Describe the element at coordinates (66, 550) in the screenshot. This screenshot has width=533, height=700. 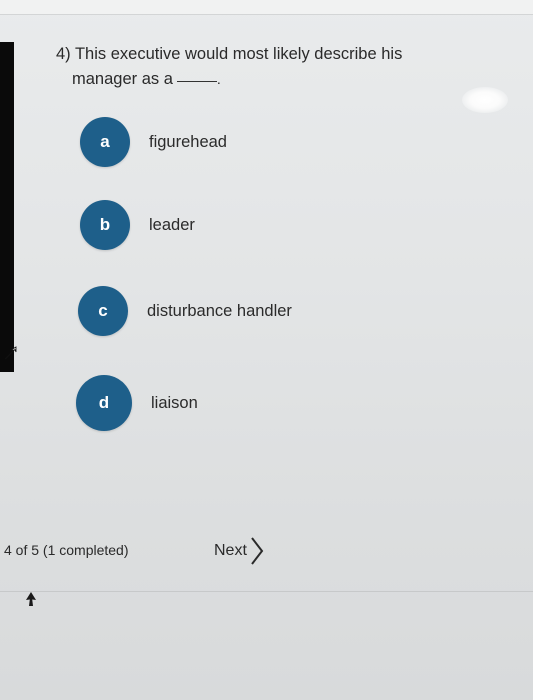
I see `progress-text: 4 of 5 (1 completed)` at that location.